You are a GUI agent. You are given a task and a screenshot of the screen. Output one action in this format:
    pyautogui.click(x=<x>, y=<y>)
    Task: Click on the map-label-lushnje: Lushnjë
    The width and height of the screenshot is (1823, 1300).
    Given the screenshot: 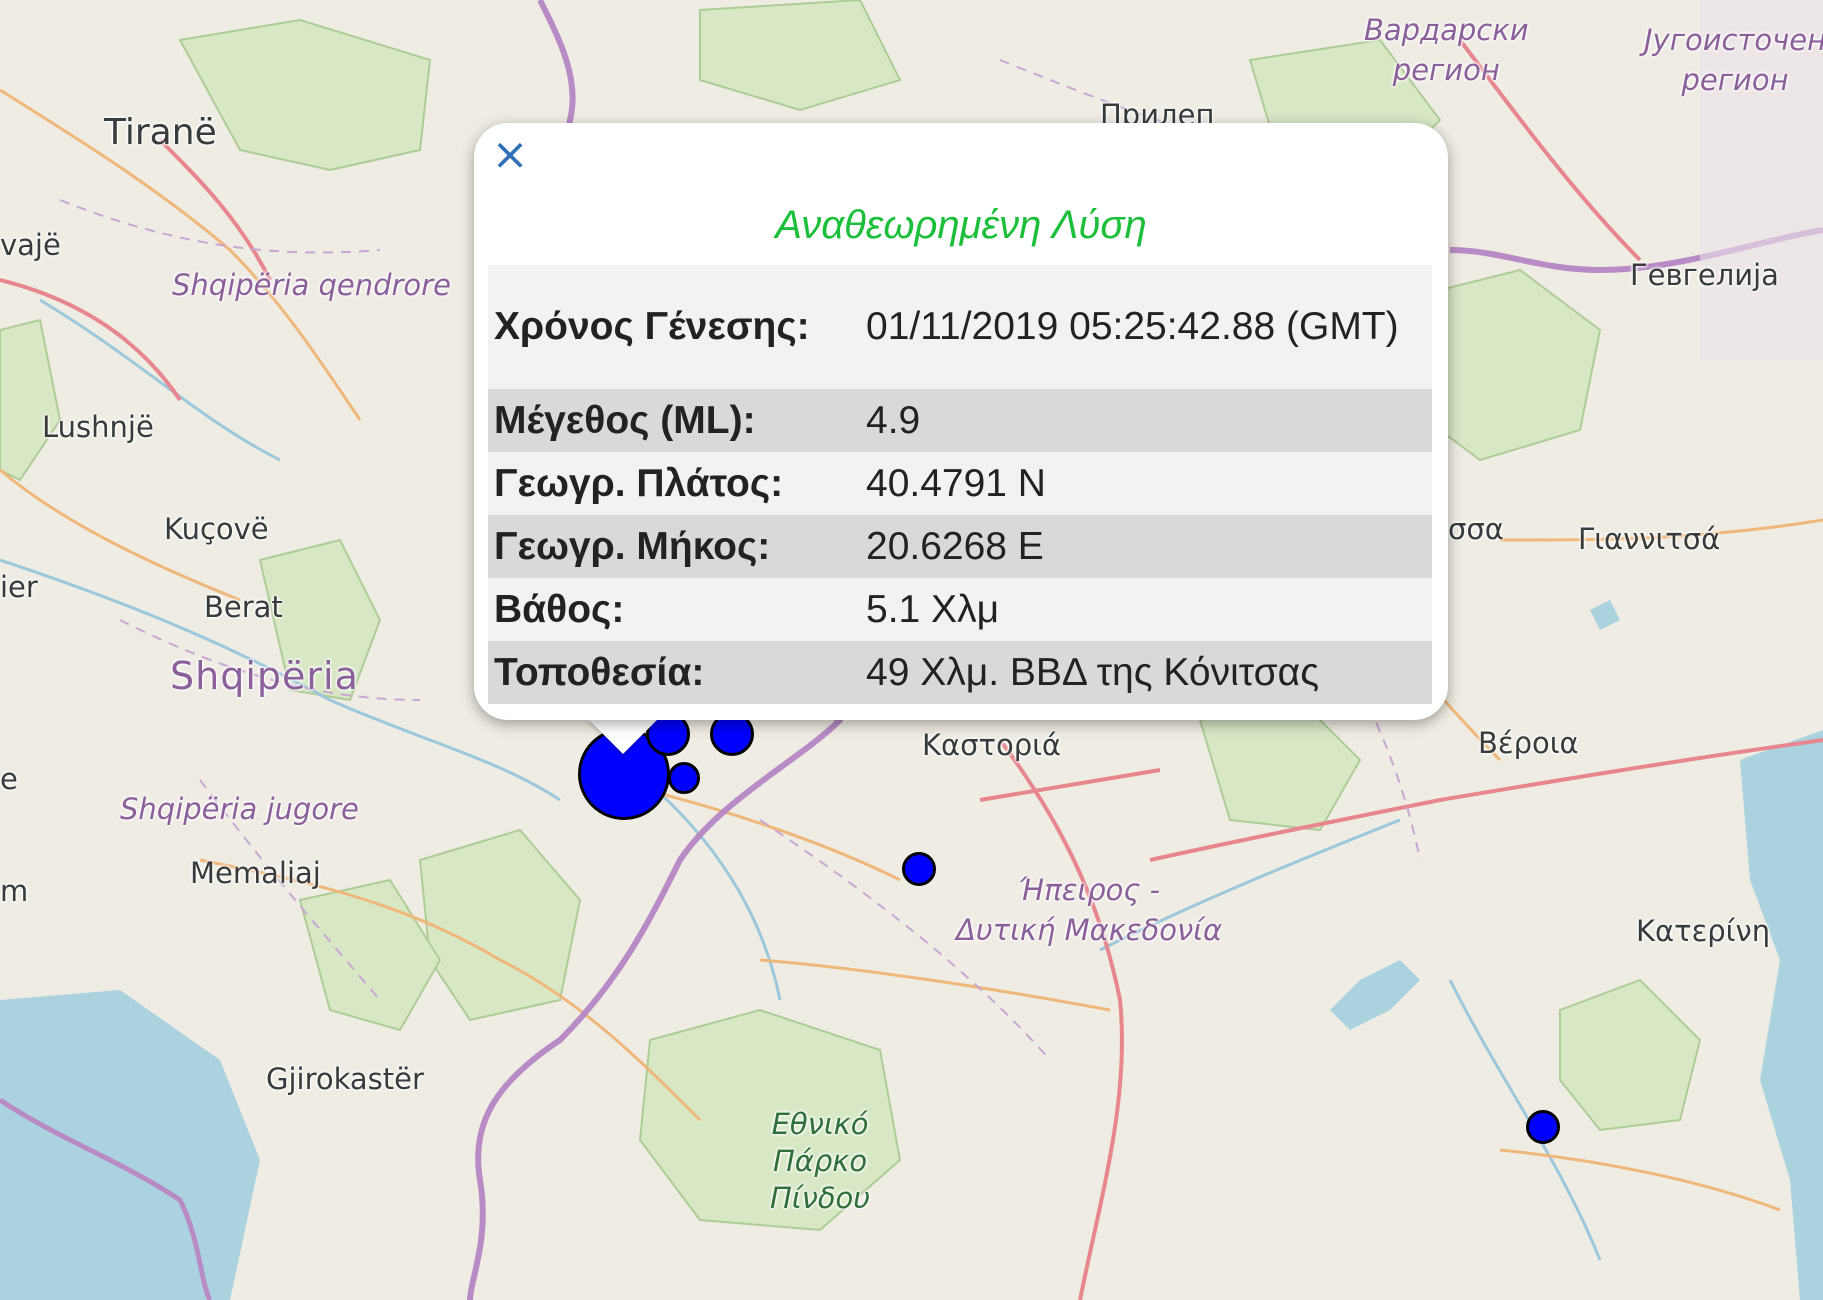 What is the action you would take?
    pyautogui.click(x=98, y=427)
    